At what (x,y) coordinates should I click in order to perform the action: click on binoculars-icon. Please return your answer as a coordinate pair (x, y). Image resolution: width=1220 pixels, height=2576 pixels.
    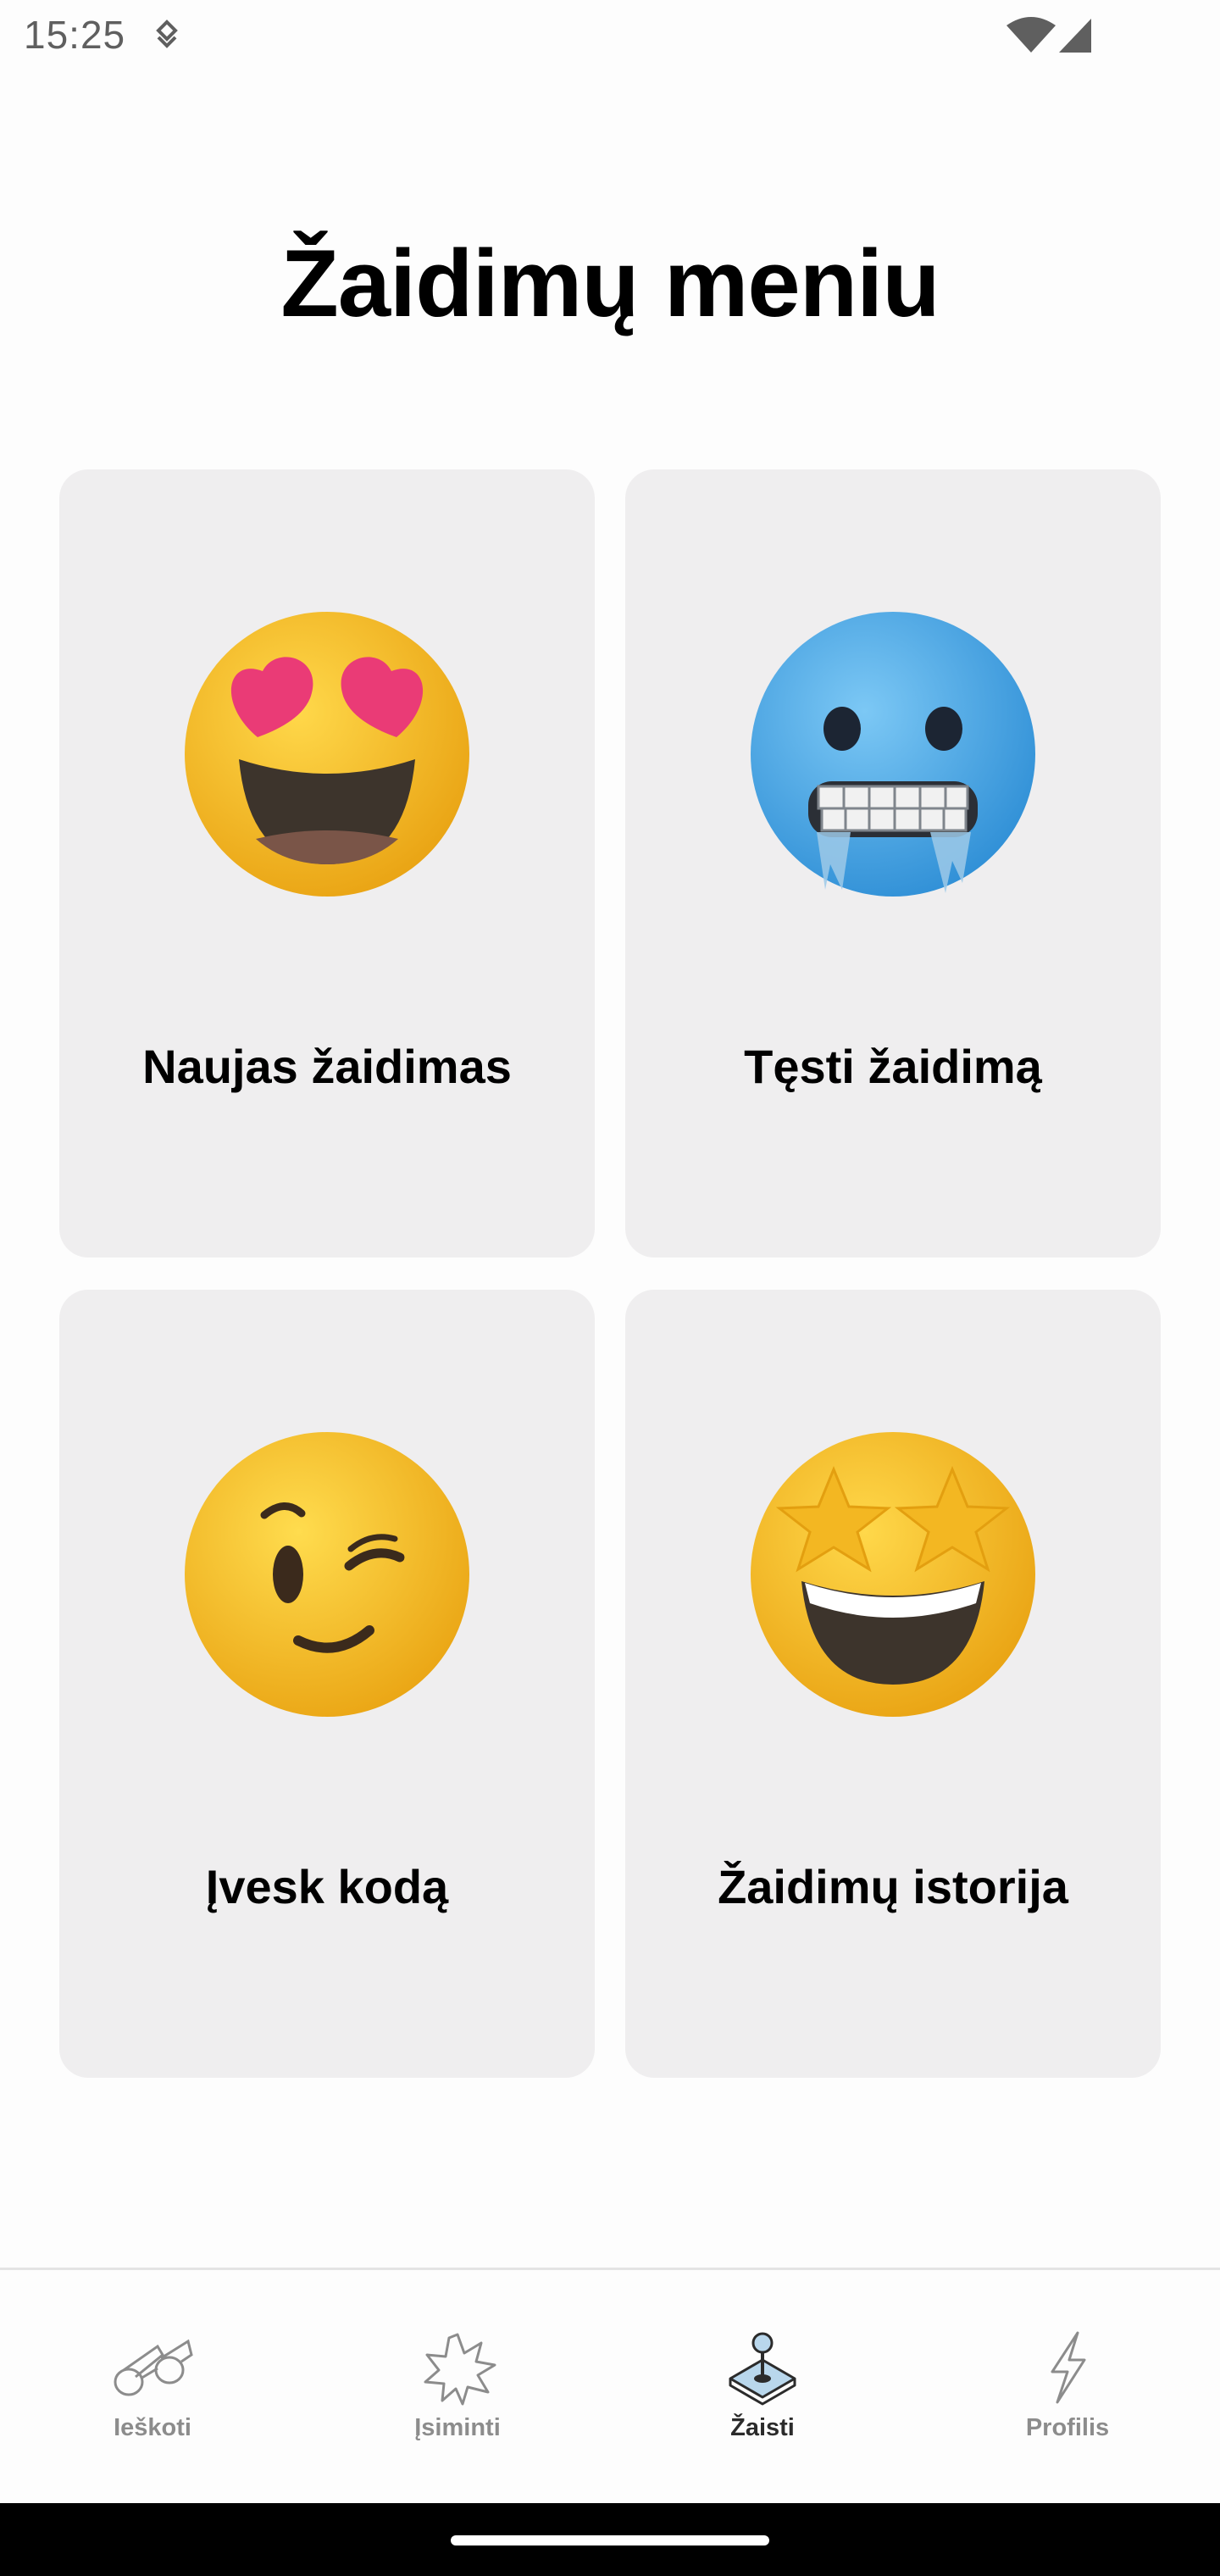
    Looking at the image, I should click on (153, 2367).